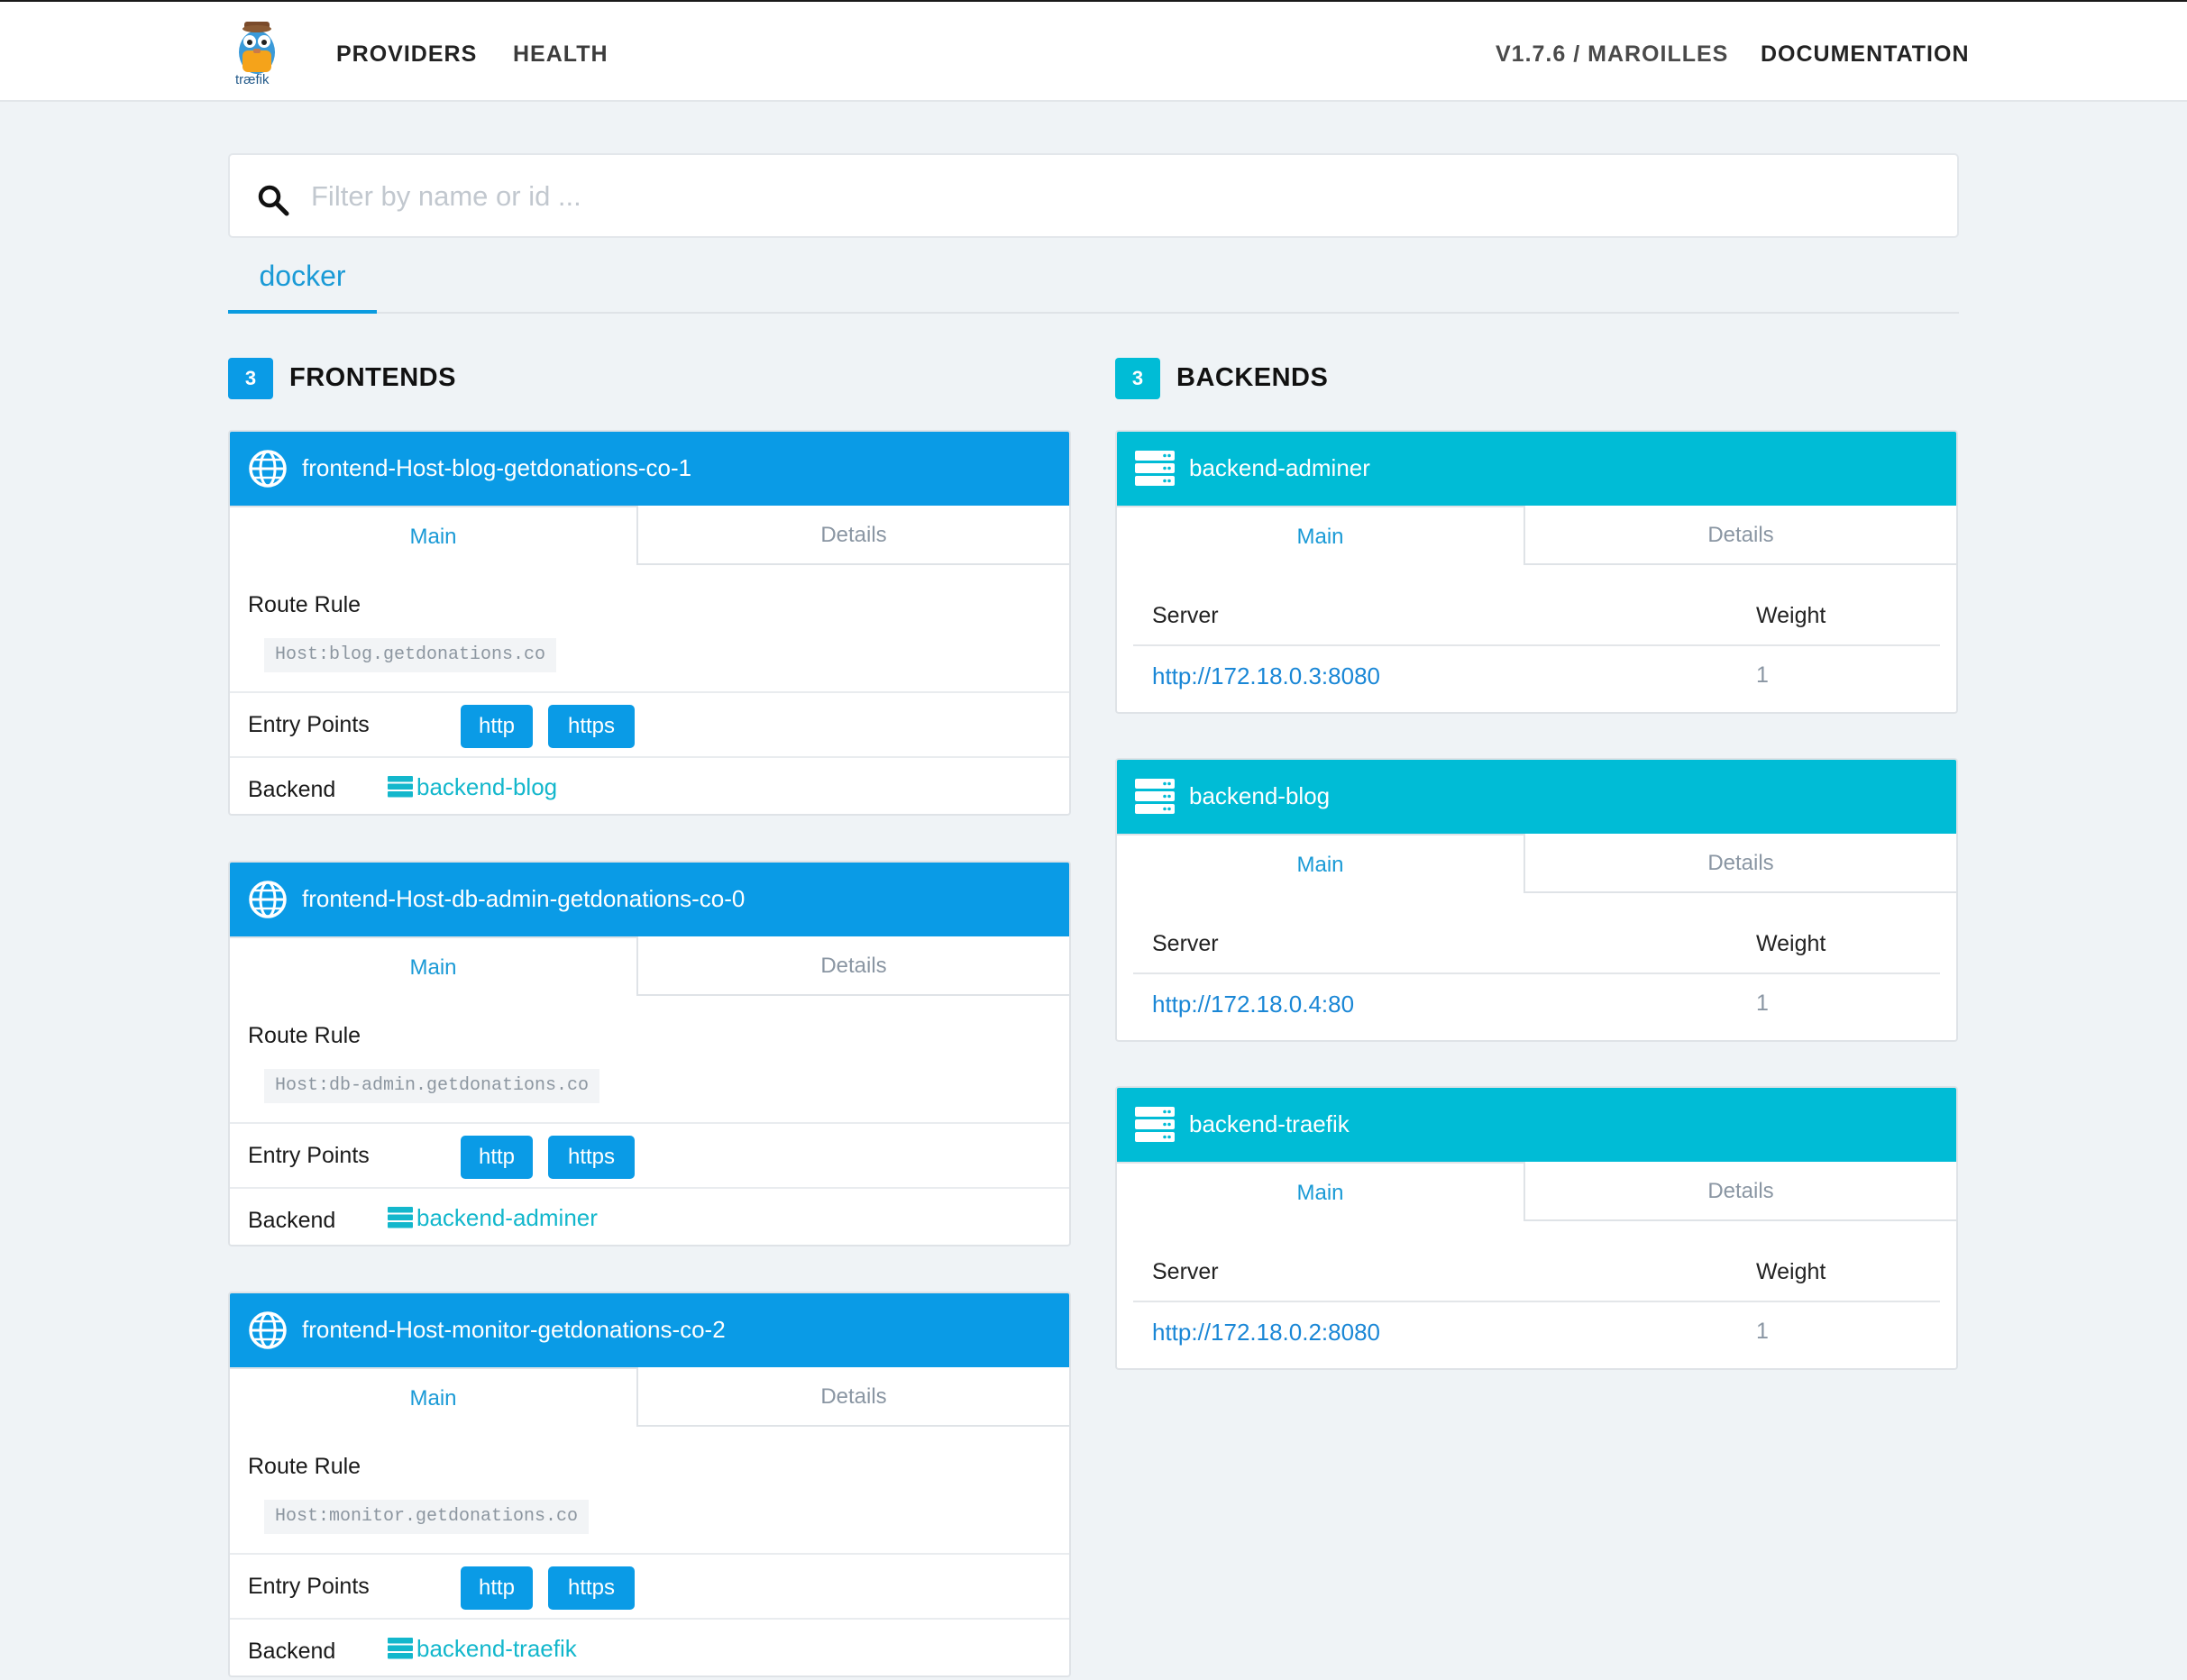 Image resolution: width=2187 pixels, height=1680 pixels. I want to click on frontend-card-header: frontend-Host-db-admin-getdonations-co-0, so click(649, 900).